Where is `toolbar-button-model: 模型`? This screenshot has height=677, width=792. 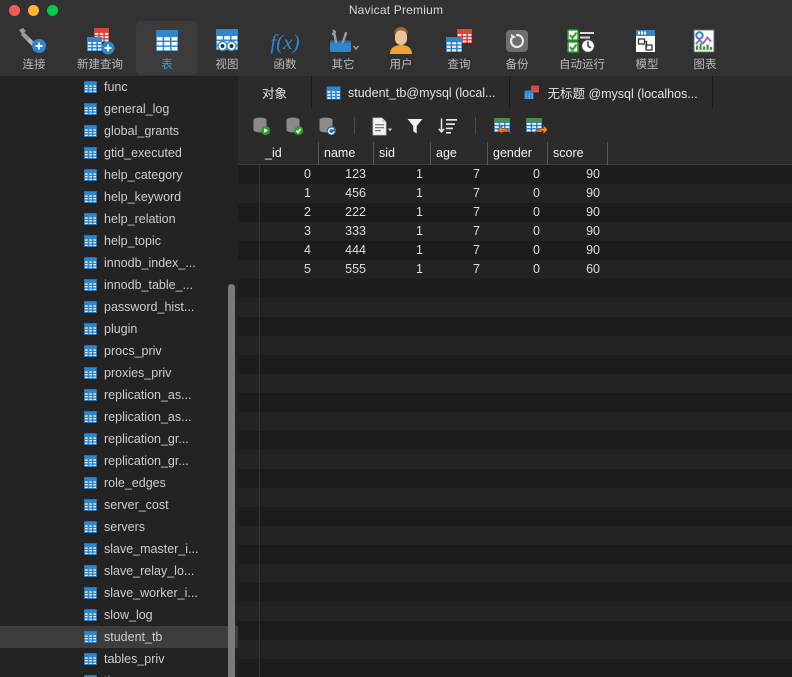
toolbar-button-model: 模型 is located at coordinates (647, 48).